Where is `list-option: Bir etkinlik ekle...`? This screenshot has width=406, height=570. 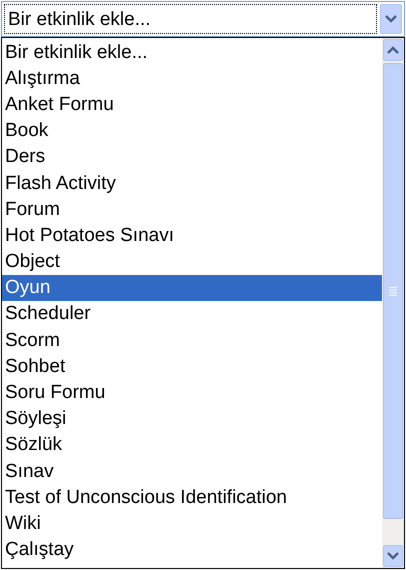
list-option: Bir etkinlik ekle... is located at coordinates (192, 52).